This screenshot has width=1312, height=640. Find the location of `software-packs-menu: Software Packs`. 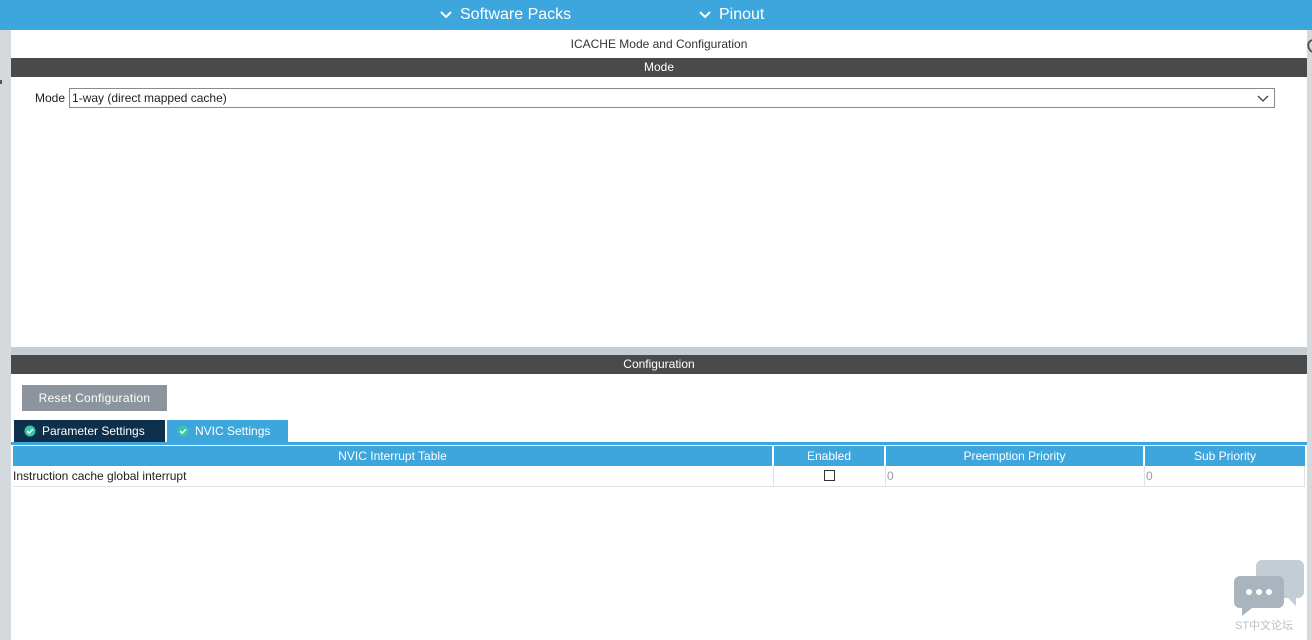

software-packs-menu: Software Packs is located at coordinates (504, 15).